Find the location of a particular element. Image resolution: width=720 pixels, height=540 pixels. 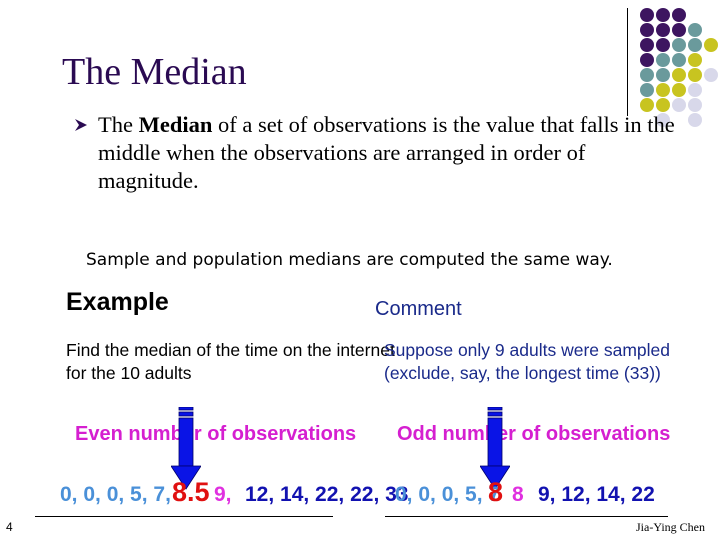

even-sequence-before: 0, 0, 0, 5, 7, is located at coordinates (115, 494).